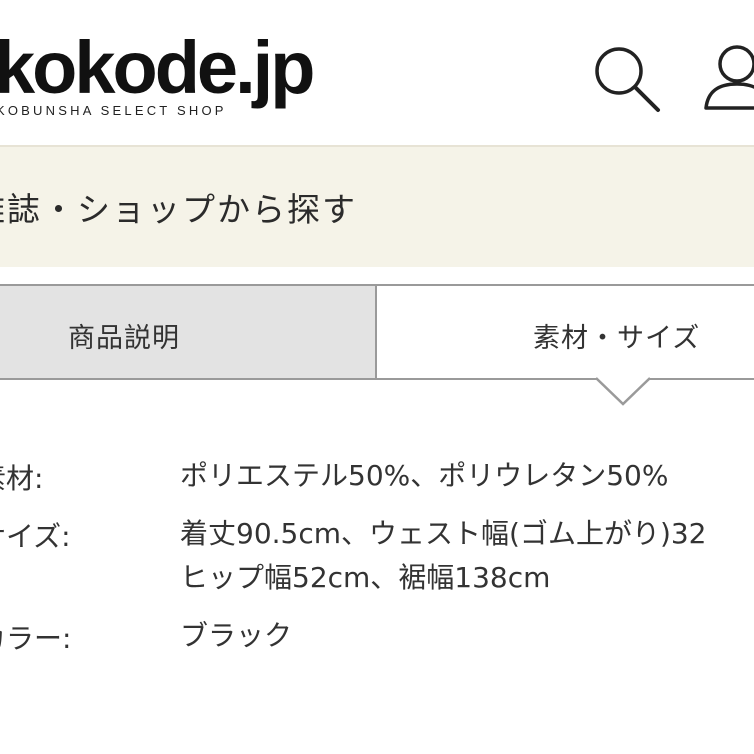  What do you see at coordinates (565, 379) in the screenshot?
I see `tab-underline` at bounding box center [565, 379].